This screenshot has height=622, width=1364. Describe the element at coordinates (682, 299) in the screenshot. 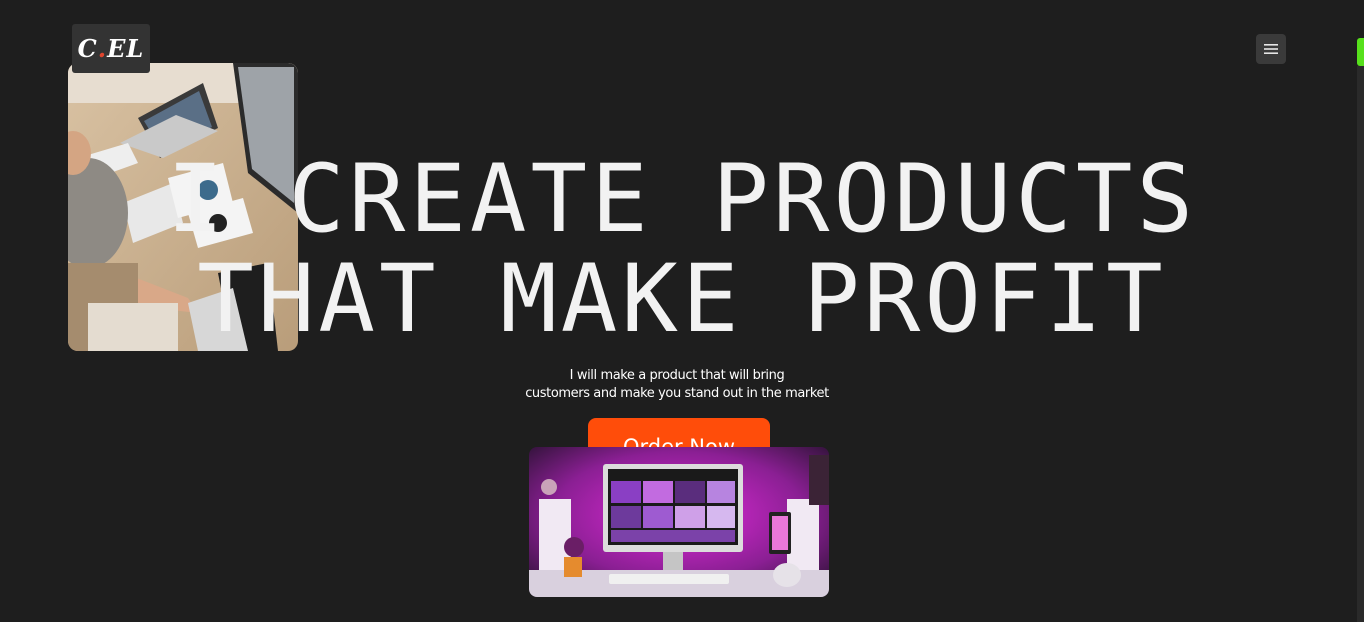

I see `headline-line-2: THAT MAKE PROFIT` at that location.